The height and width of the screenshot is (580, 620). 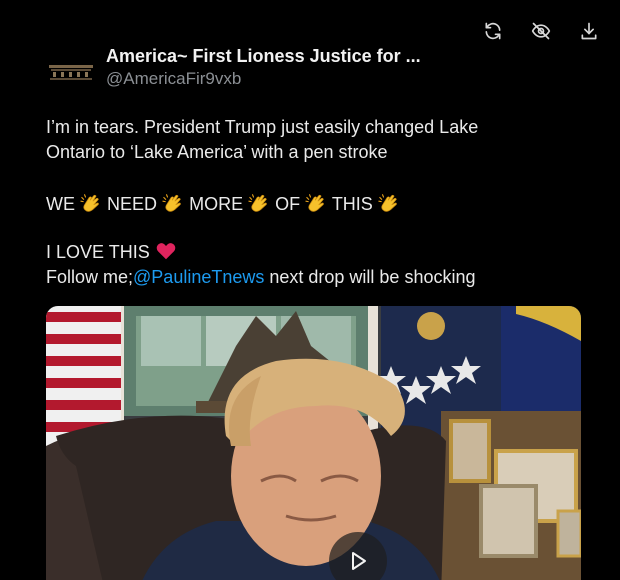 I want to click on media-toolbar, so click(x=541, y=31).